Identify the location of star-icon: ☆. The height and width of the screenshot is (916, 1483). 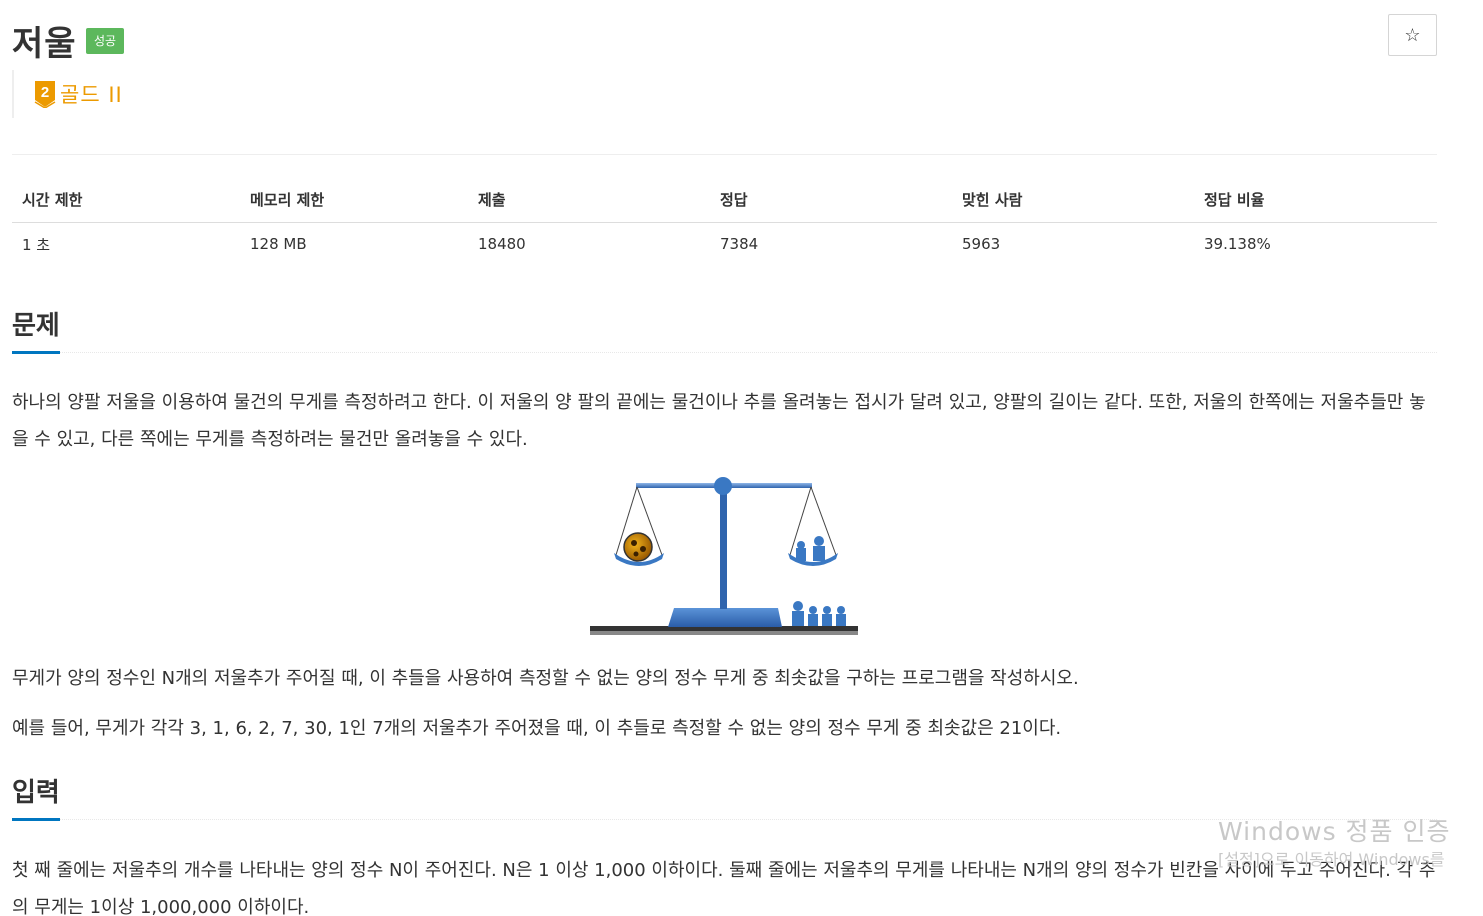
(1412, 34).